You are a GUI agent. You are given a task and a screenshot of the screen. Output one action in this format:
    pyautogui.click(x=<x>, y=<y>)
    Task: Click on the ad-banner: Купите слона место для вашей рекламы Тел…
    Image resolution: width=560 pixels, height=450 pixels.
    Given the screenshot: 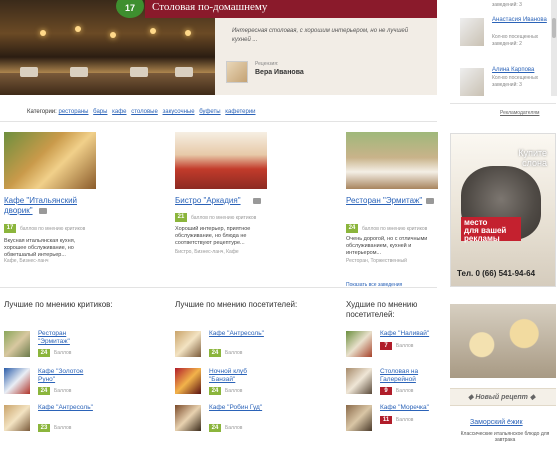 What is the action you would take?
    pyautogui.click(x=503, y=210)
    